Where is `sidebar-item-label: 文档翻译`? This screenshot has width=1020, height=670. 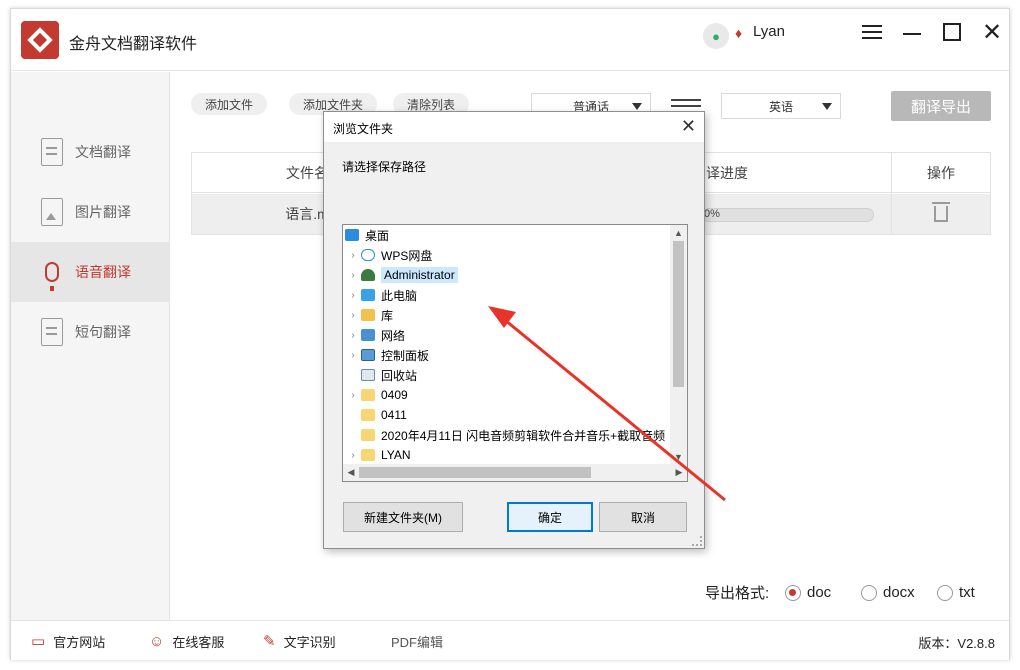
sidebar-item-label: 文档翻译 is located at coordinates (103, 152).